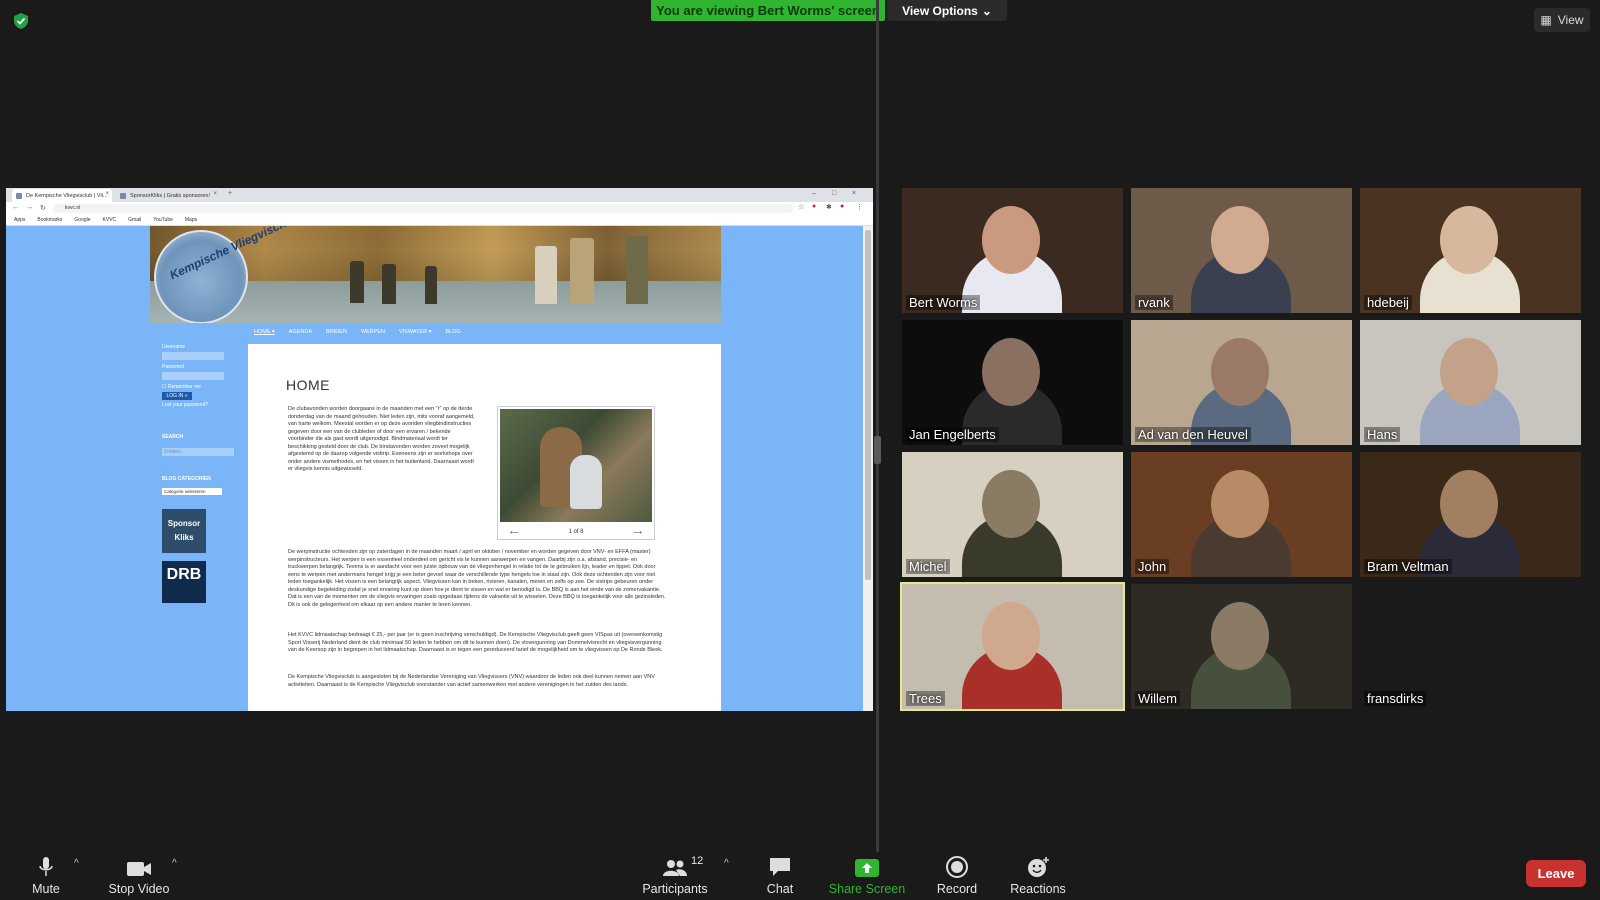 The width and height of the screenshot is (1600, 900). Describe the element at coordinates (264, 332) in the screenshot. I see `nav-home: HOME ▾` at that location.